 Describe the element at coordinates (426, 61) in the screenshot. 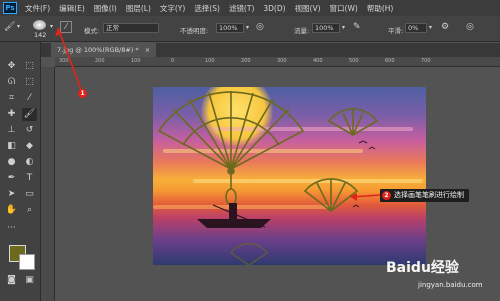

I see `ruler-tick: 700` at that location.